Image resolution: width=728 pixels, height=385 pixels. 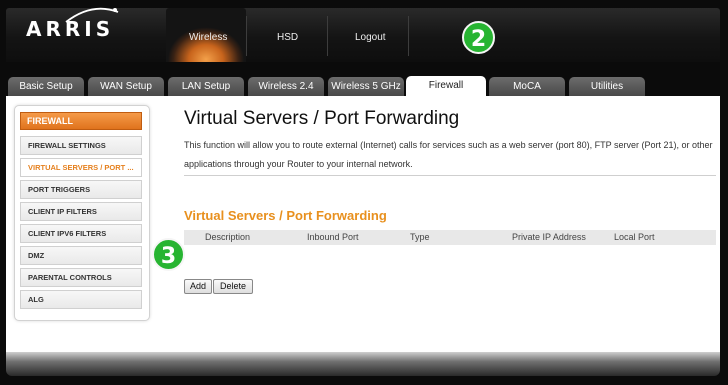 I want to click on delete-button: Delete, so click(x=233, y=286).